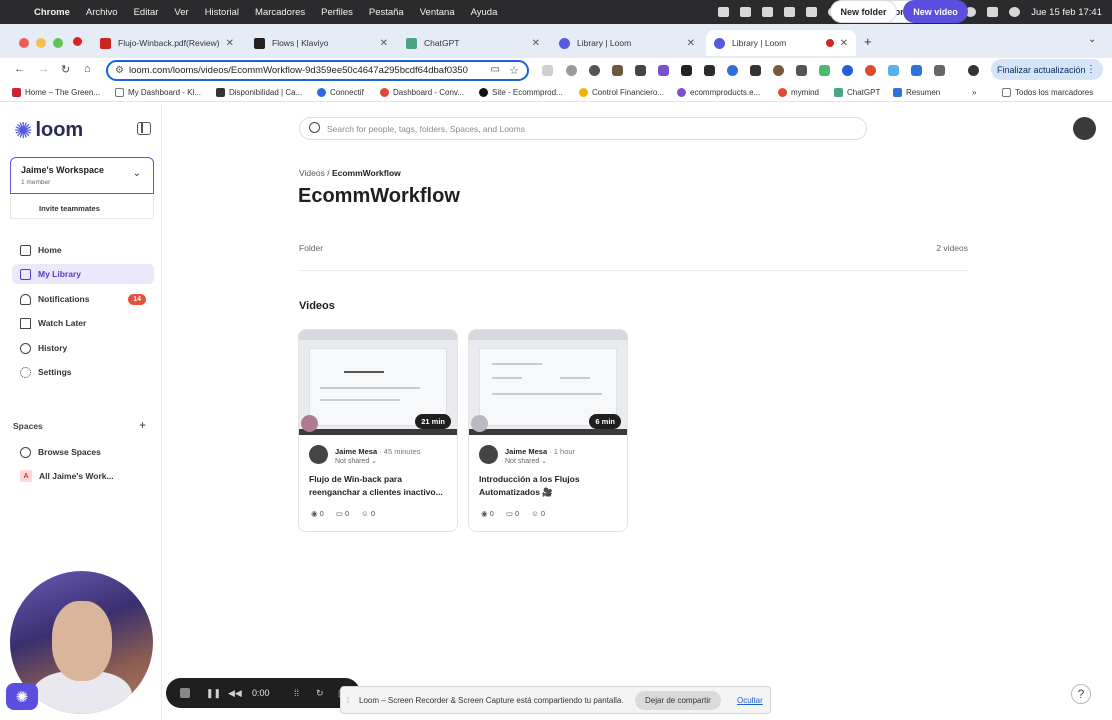 This screenshot has width=1112, height=720. I want to click on siri-icon, so click(1015, 12).